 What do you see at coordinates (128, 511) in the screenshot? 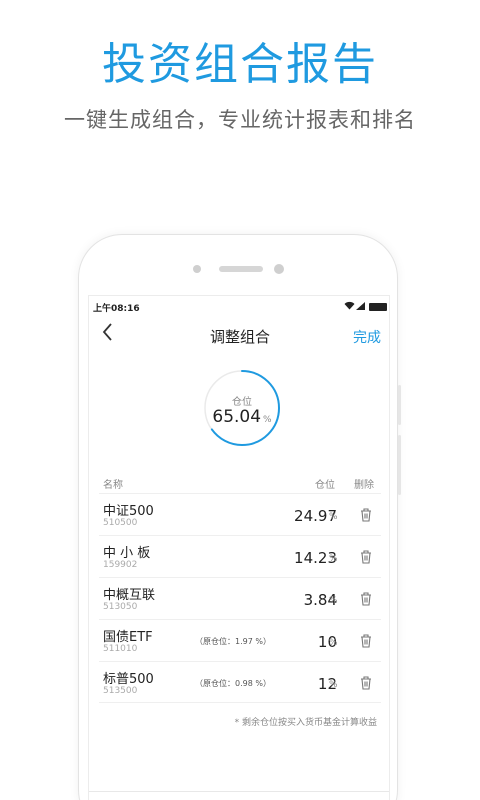
I see `holding-name: 中证500` at bounding box center [128, 511].